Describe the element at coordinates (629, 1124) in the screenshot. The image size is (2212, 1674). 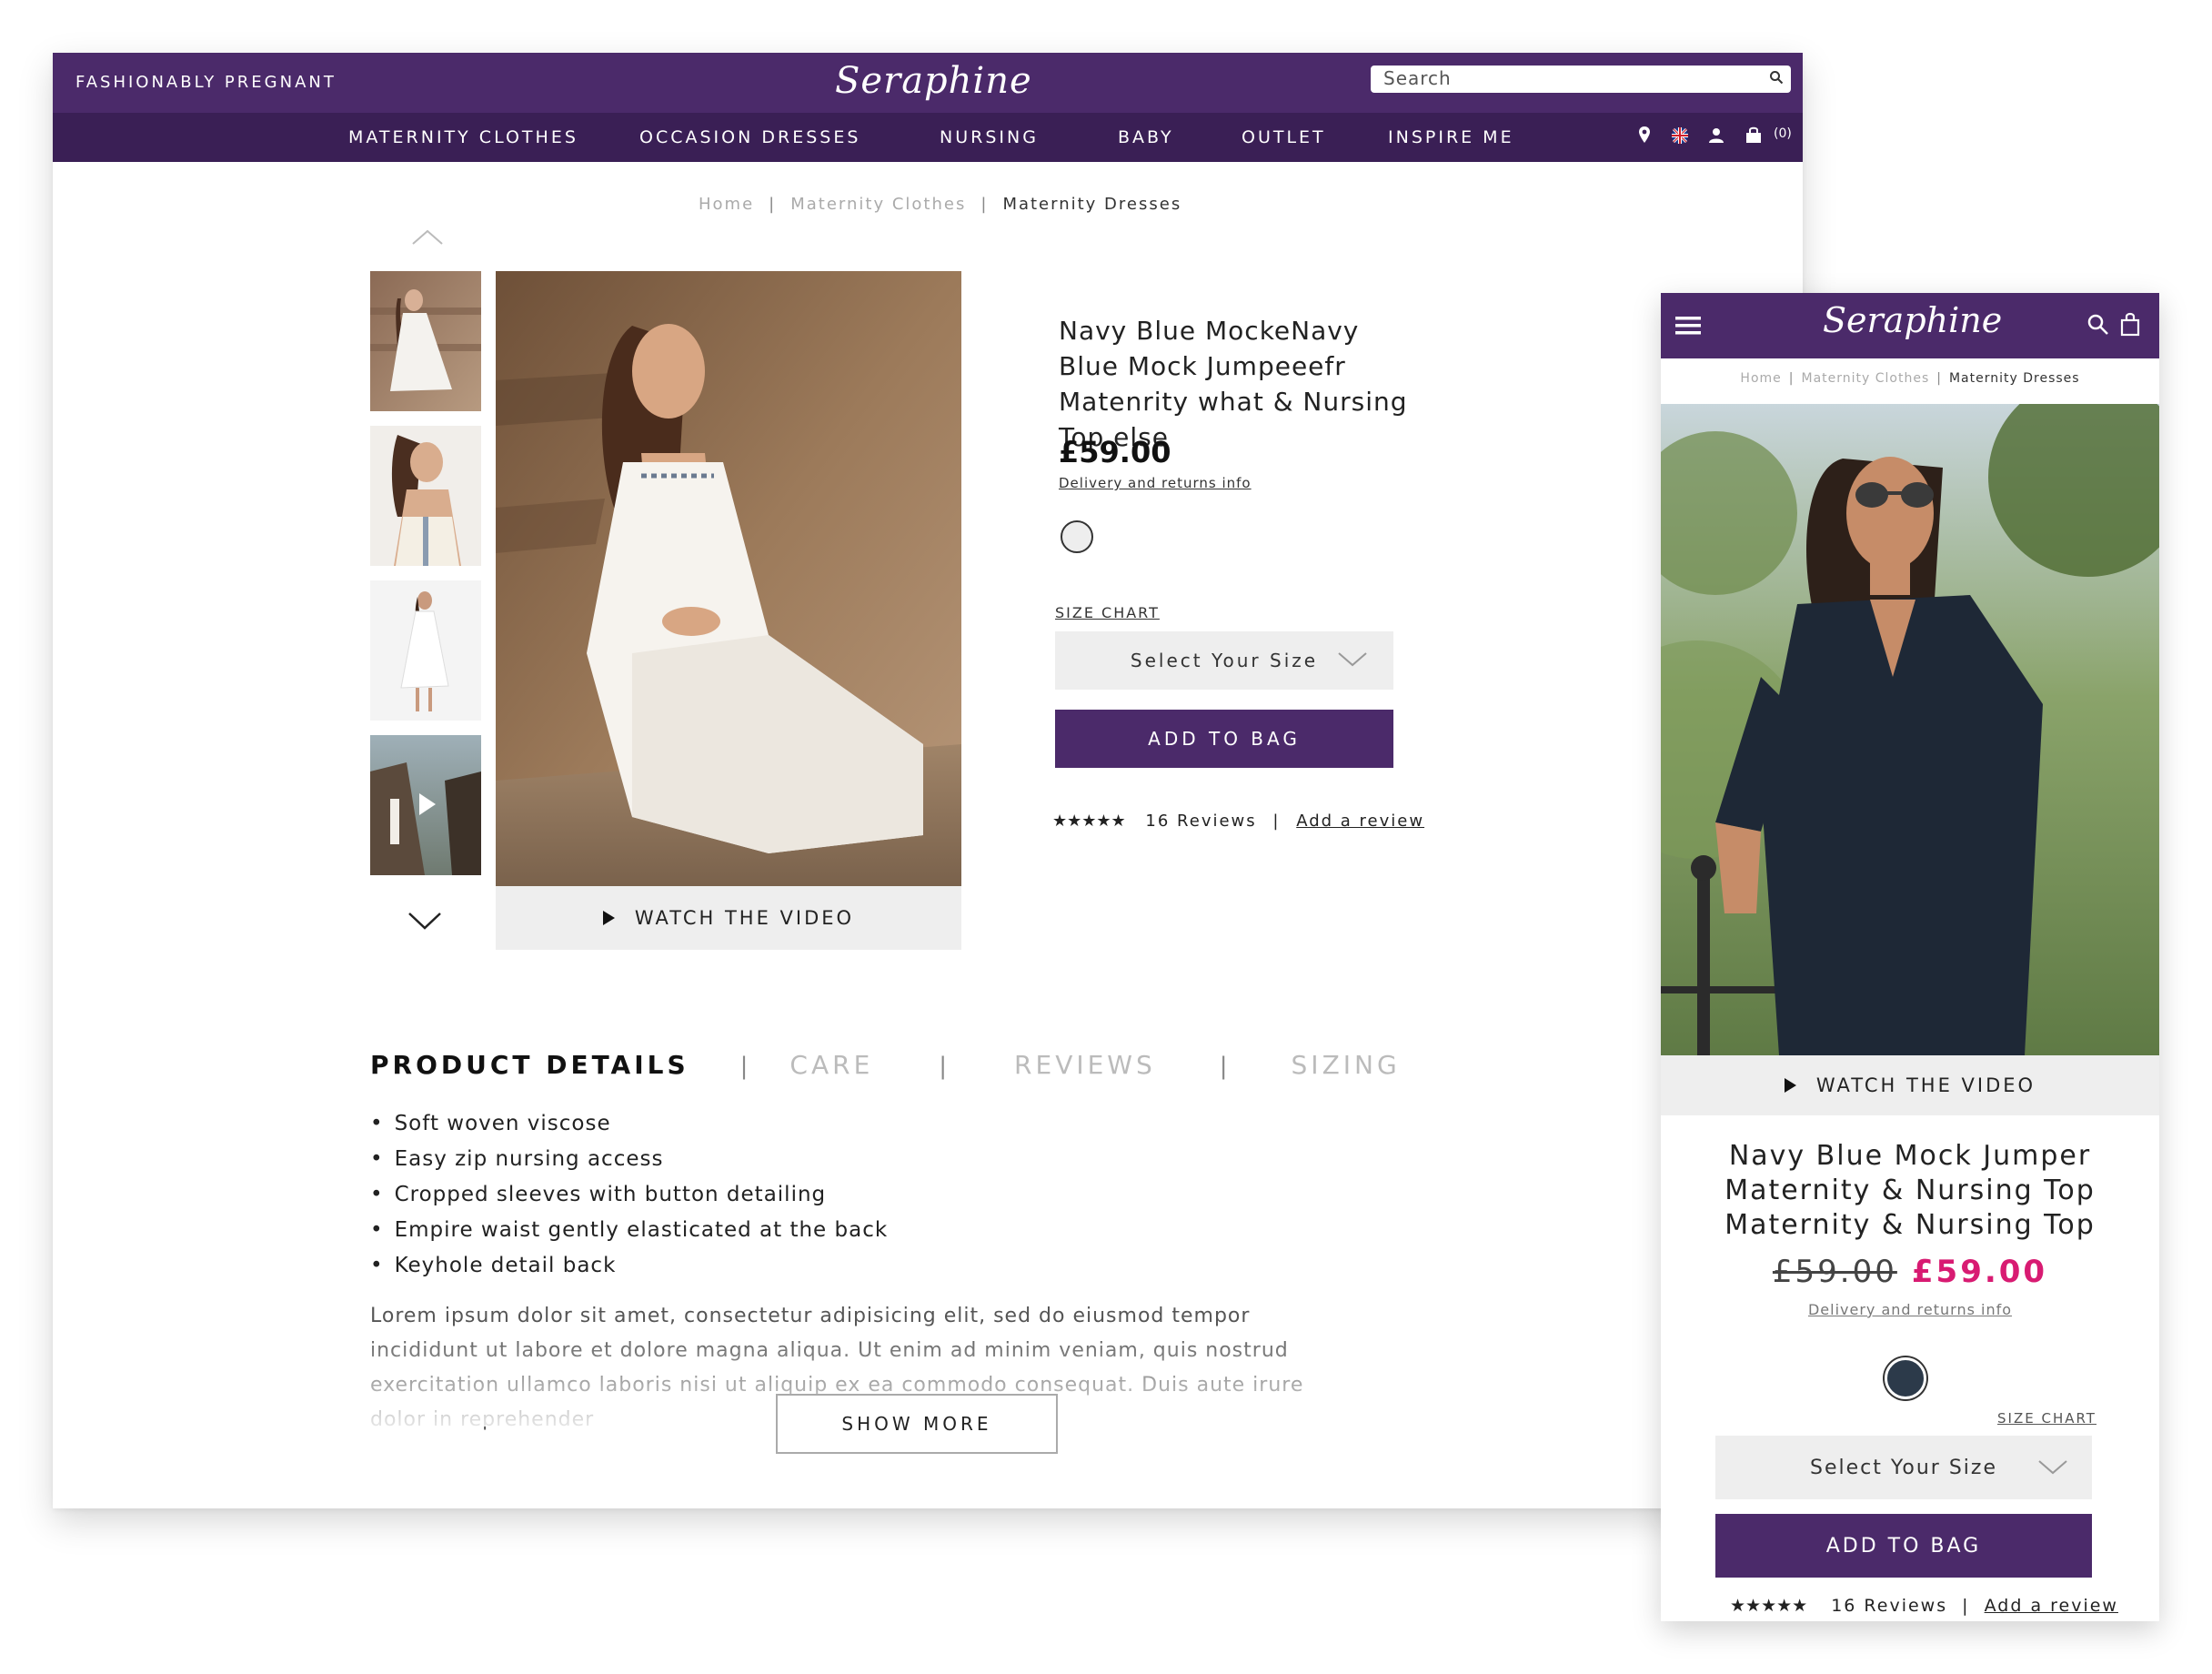
I see `feature-item: Soft woven viscose` at that location.